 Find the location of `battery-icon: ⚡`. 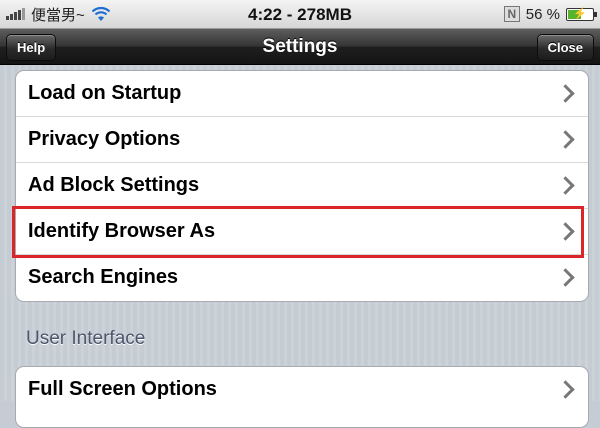

battery-icon: ⚡ is located at coordinates (581, 14).